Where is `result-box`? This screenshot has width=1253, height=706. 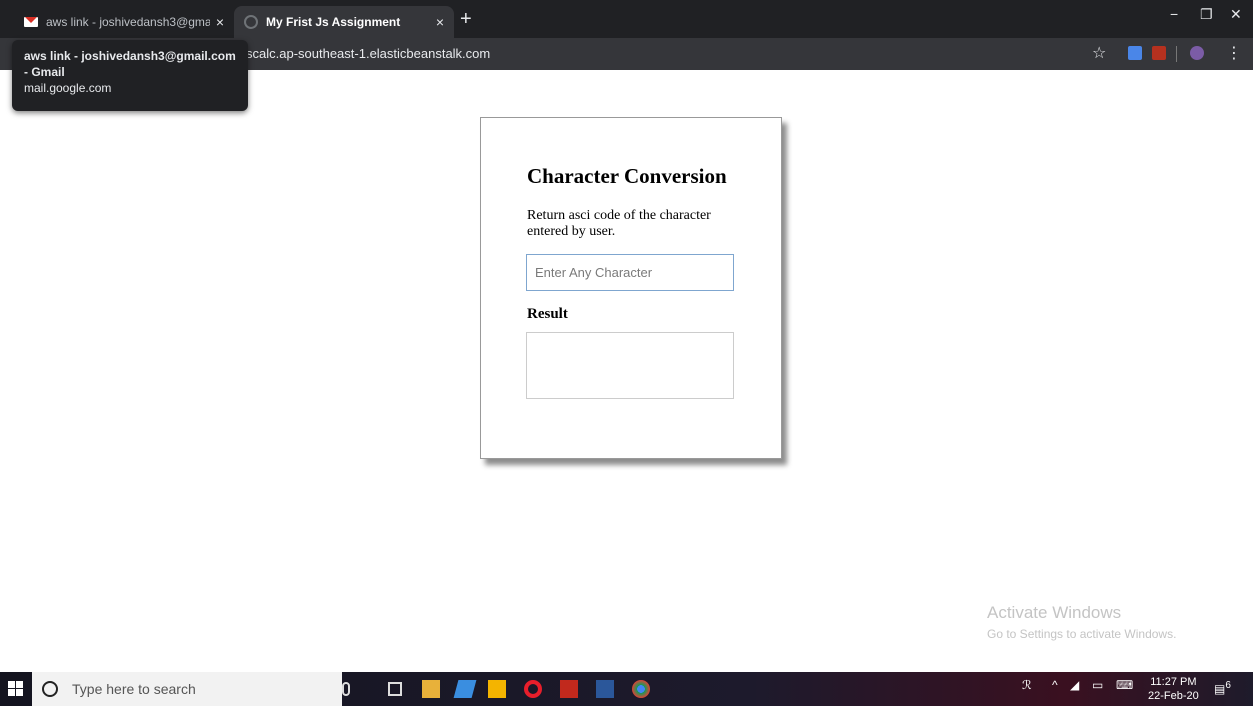
result-box is located at coordinates (630, 365).